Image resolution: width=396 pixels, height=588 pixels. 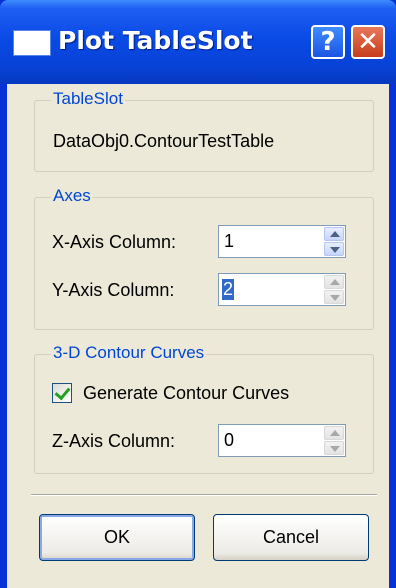 I want to click on y-axis-spinner: 2, so click(x=282, y=289).